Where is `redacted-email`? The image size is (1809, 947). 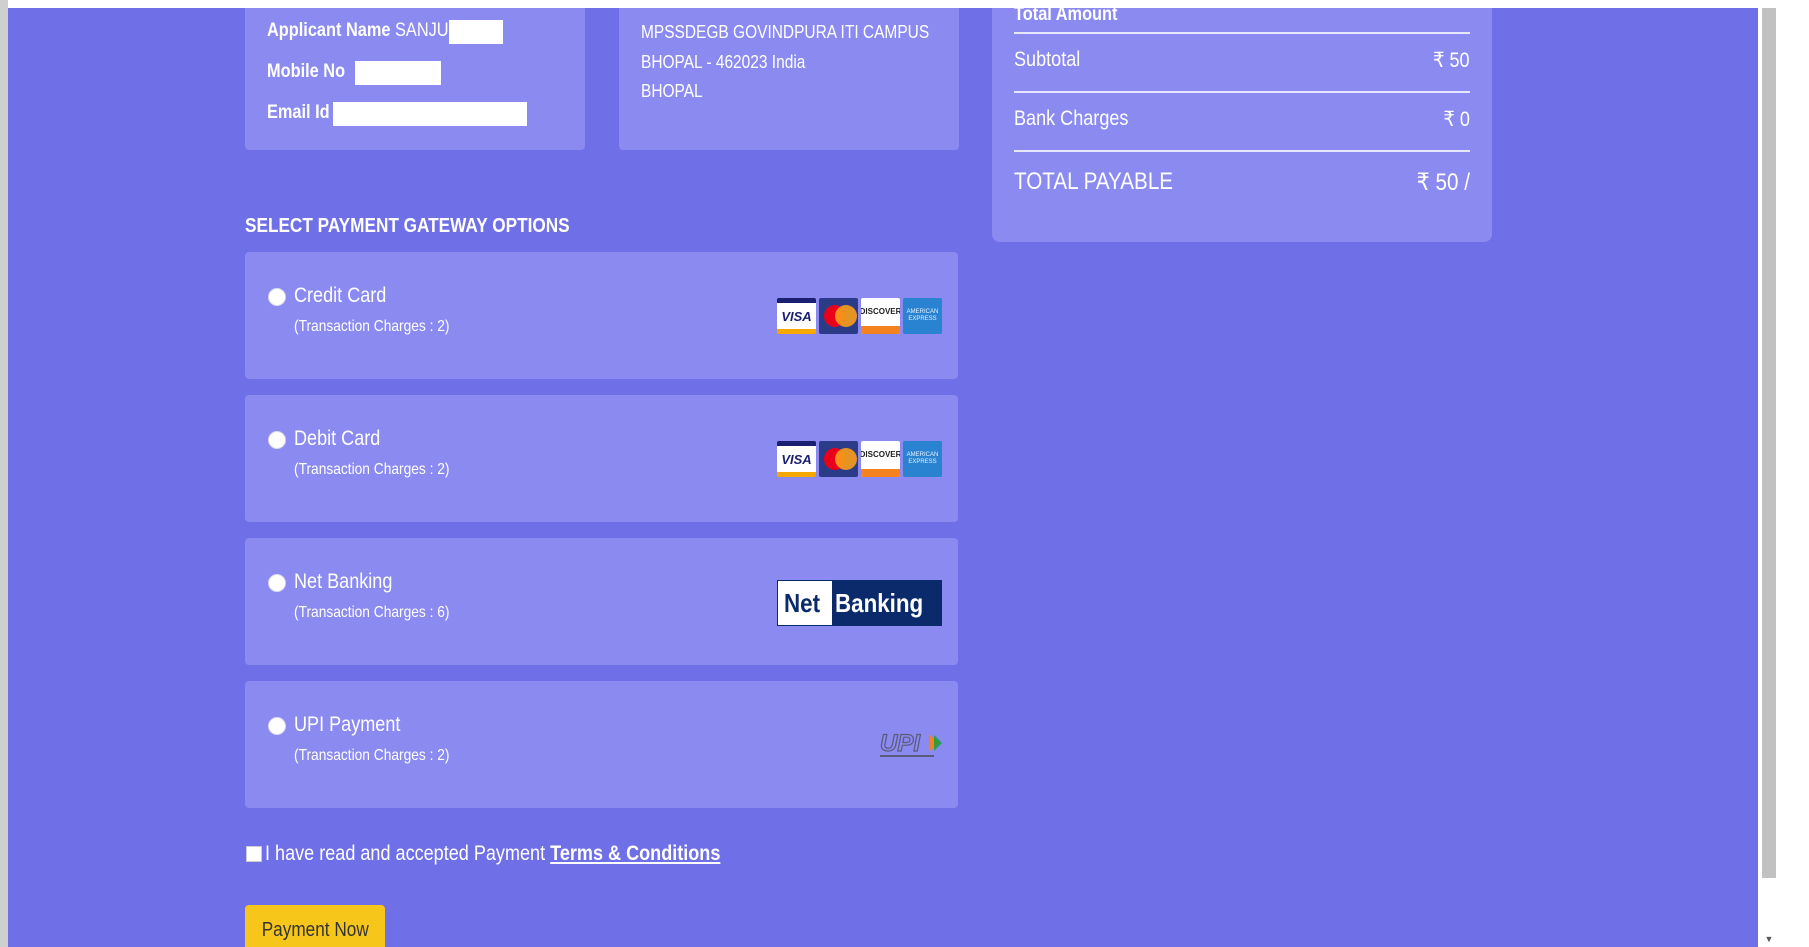 redacted-email is located at coordinates (430, 114).